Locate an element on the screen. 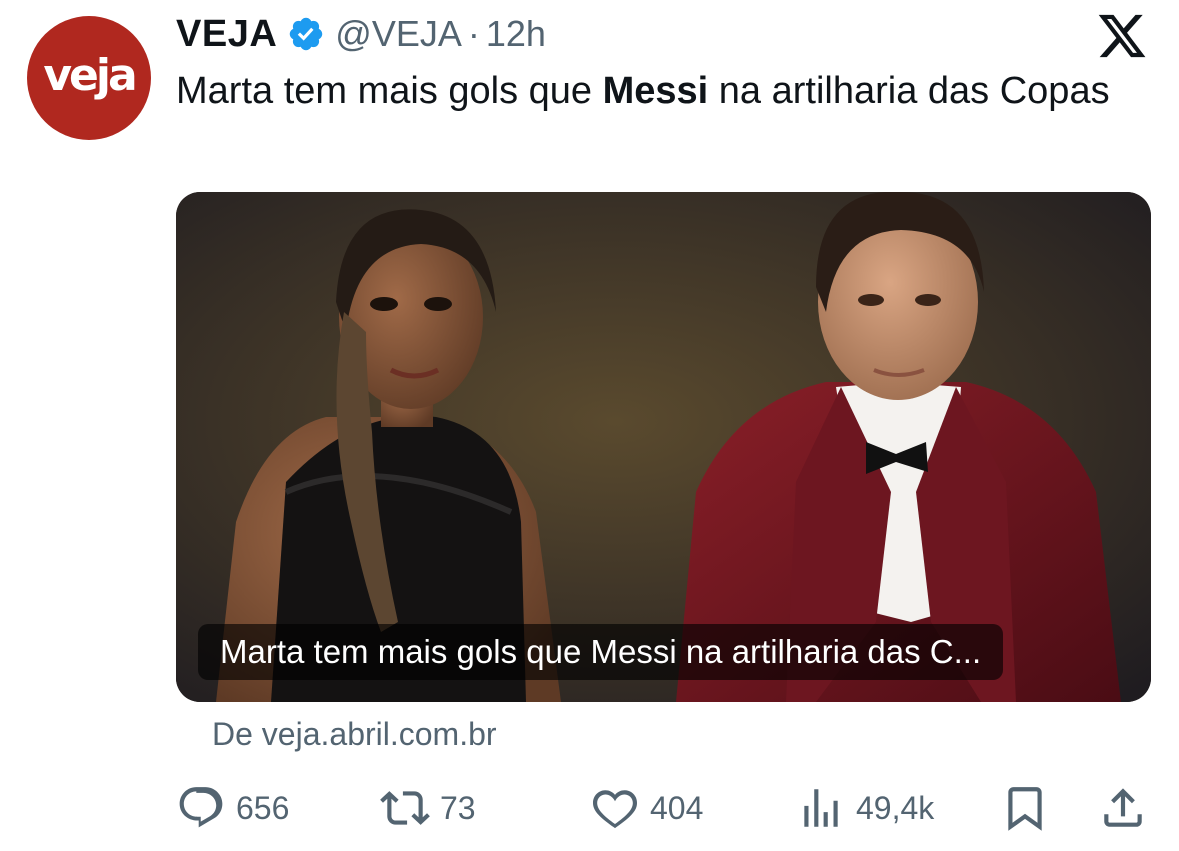 The height and width of the screenshot is (851, 1179). retweet-button: 73 is located at coordinates (428, 808).